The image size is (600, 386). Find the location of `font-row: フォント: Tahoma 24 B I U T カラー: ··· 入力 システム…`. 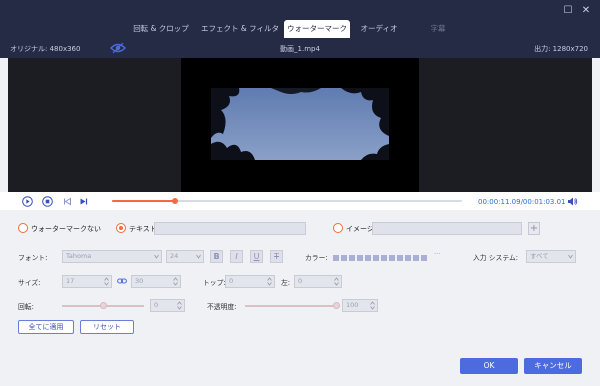

font-row: フォント: Tahoma 24 B I U T カラー: ··· 入力 システム… is located at coordinates (300, 256).